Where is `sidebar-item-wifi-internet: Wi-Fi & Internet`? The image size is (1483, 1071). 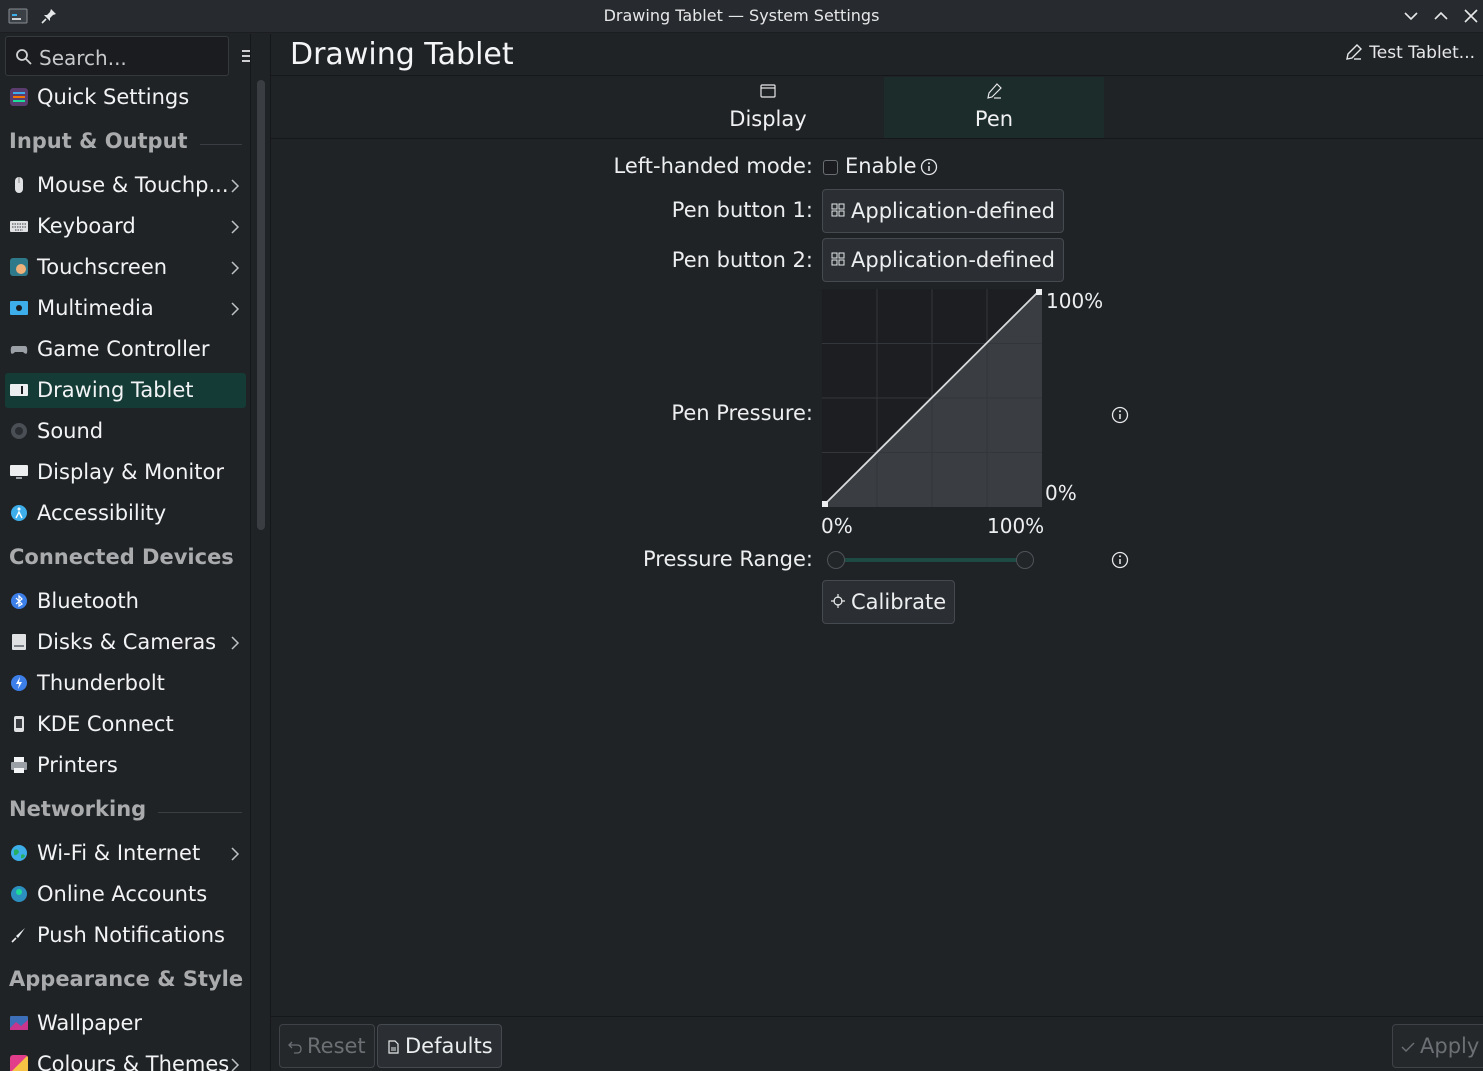
sidebar-item-wifi-internet: Wi-Fi & Internet is located at coordinates (125, 853).